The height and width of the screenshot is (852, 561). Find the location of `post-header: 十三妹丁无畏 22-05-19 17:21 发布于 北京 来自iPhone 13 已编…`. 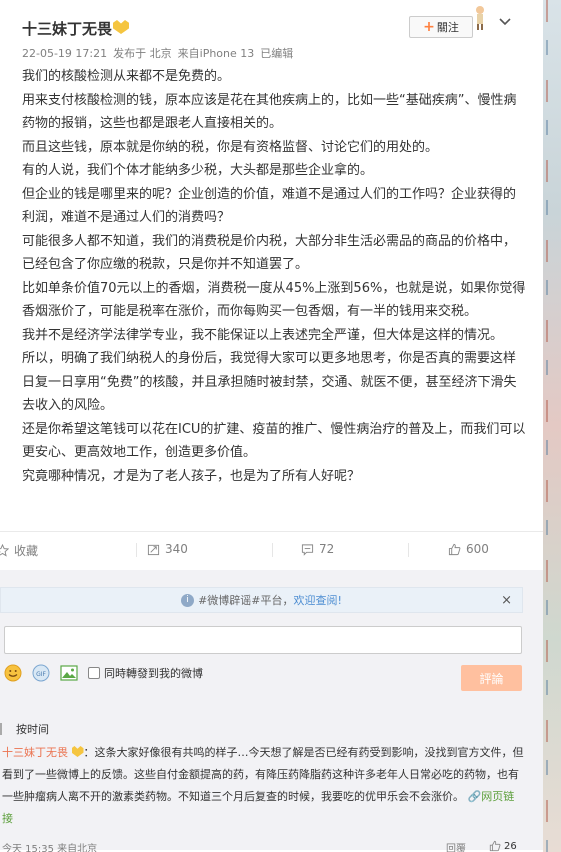

post-header: 十三妹丁无畏 22-05-19 17:21 发布于 北京 来自iPhone 13 已编… is located at coordinates (267, 33).